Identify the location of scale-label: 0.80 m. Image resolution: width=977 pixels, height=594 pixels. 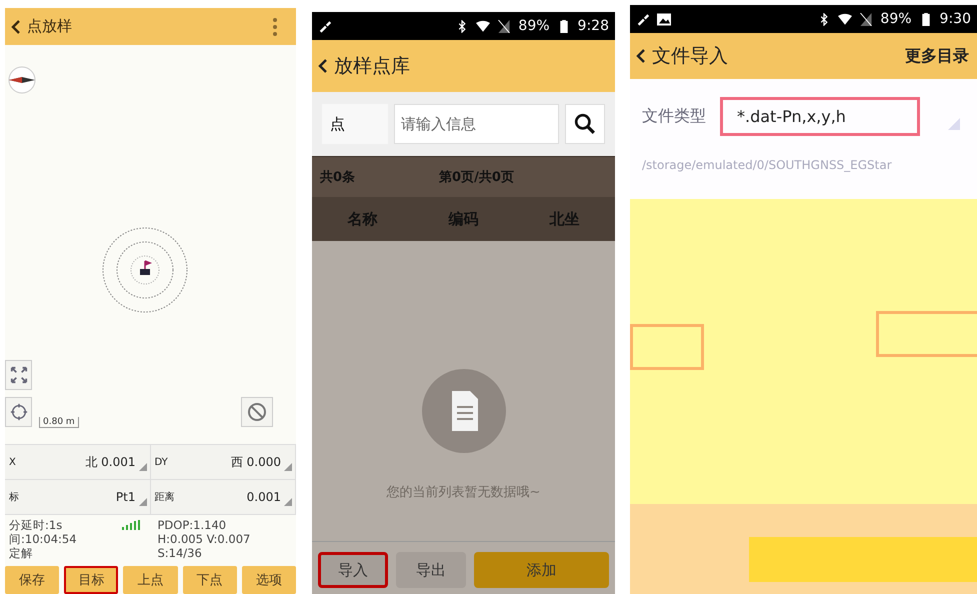
(59, 422).